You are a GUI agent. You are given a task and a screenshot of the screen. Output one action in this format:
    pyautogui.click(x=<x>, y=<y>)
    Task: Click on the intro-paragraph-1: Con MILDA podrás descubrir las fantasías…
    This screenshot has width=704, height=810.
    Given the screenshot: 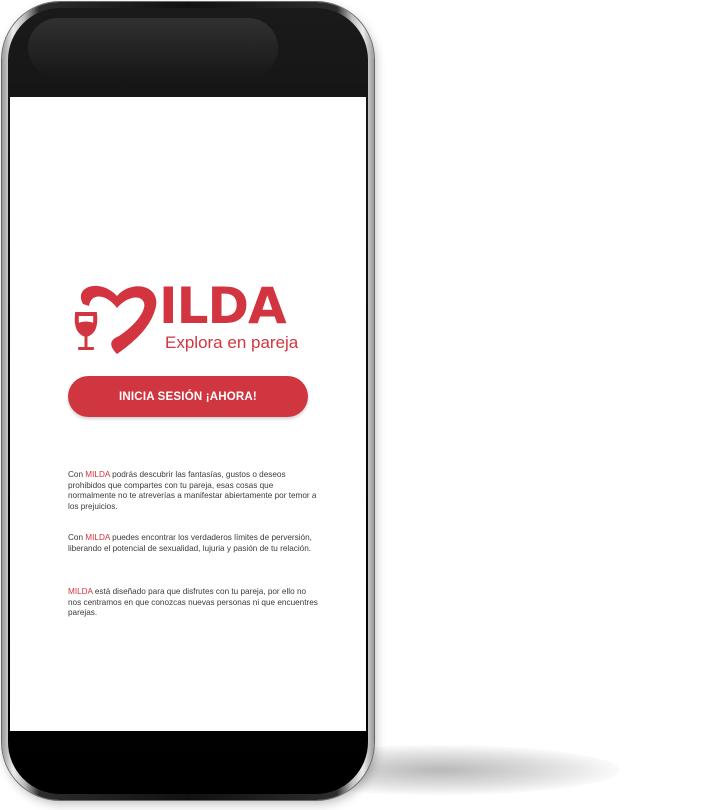 What is the action you would take?
    pyautogui.click(x=193, y=491)
    